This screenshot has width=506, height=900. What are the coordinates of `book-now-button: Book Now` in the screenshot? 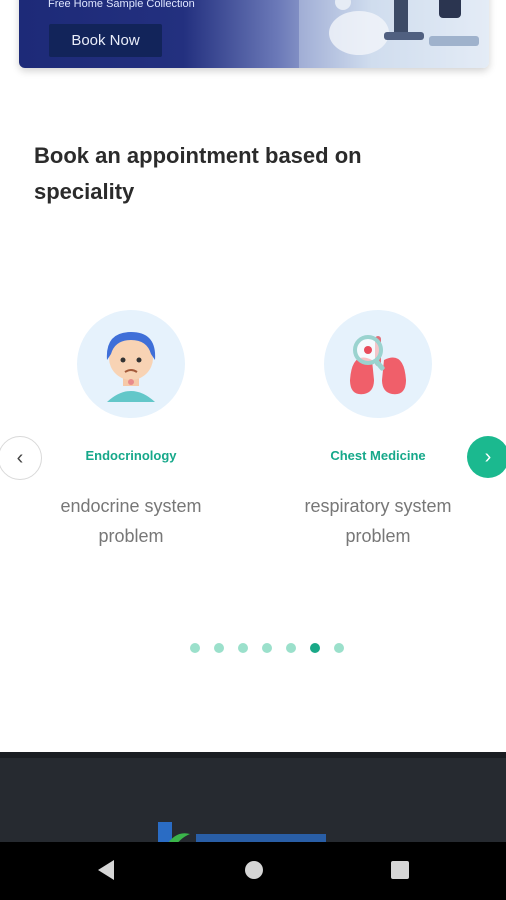 It's located at (105, 40).